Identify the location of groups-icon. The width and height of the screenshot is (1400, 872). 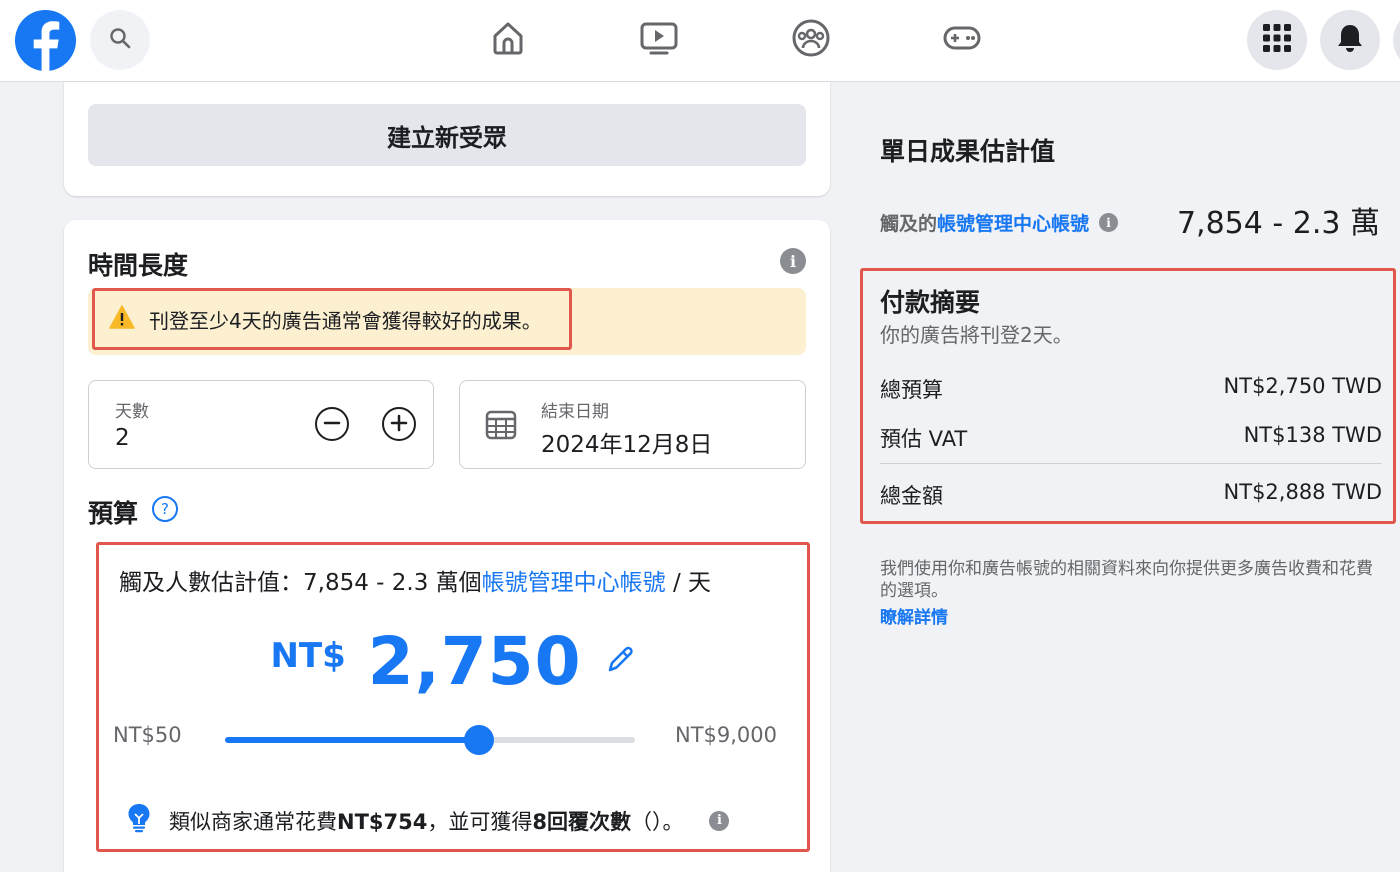
(811, 40).